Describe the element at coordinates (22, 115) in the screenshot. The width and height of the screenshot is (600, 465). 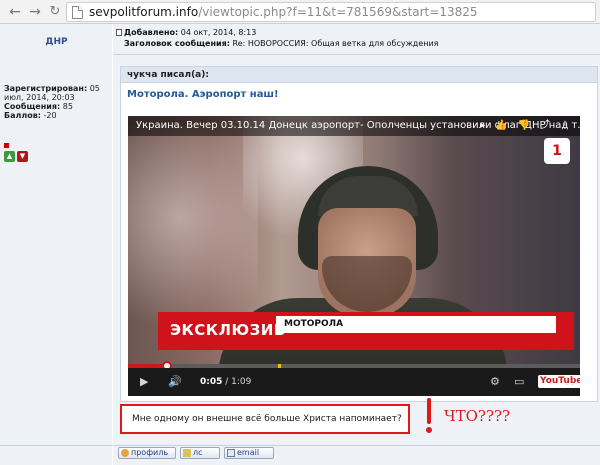
I see `points-label: Баллов:` at that location.